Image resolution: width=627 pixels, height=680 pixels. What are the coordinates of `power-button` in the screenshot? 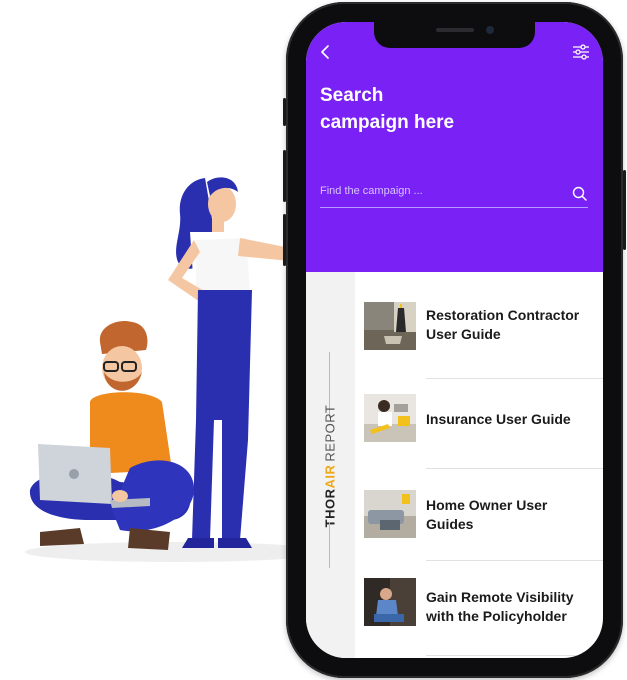 It's located at (624, 210).